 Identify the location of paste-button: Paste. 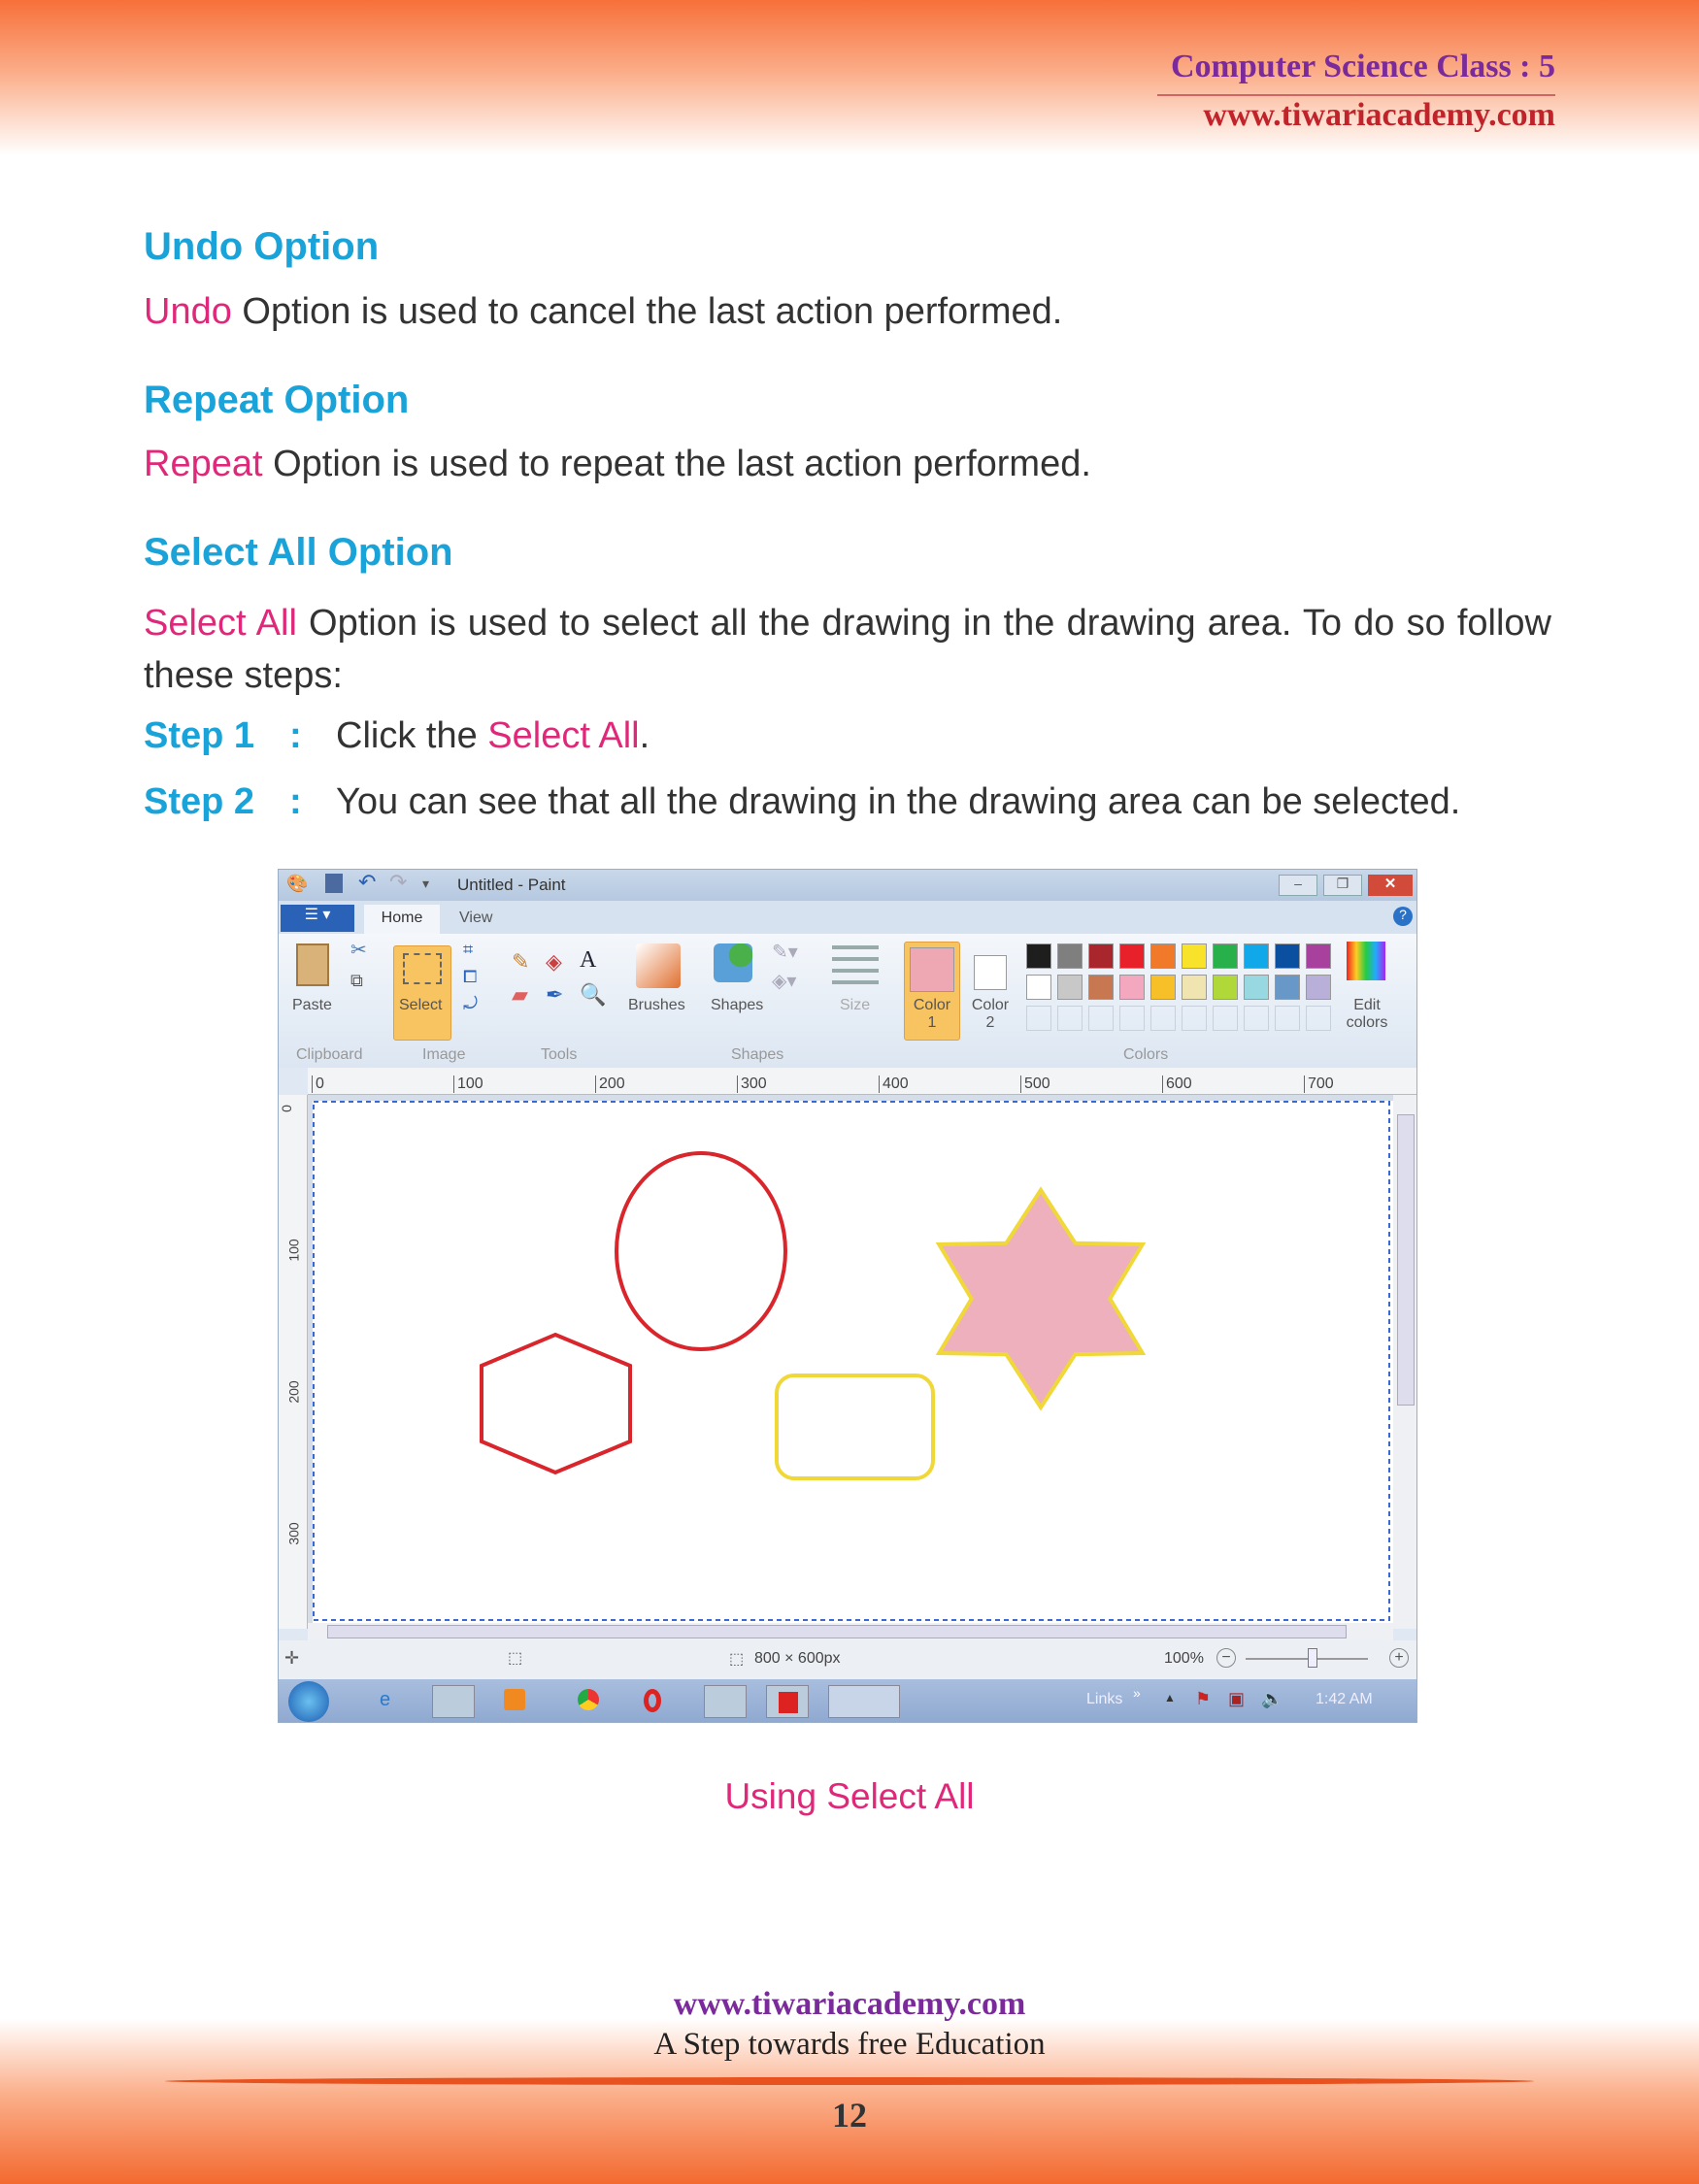
(312, 1005).